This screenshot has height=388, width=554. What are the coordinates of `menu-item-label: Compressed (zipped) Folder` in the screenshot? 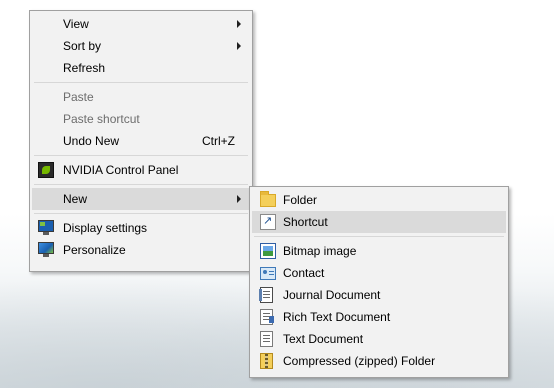 It's located at (359, 361).